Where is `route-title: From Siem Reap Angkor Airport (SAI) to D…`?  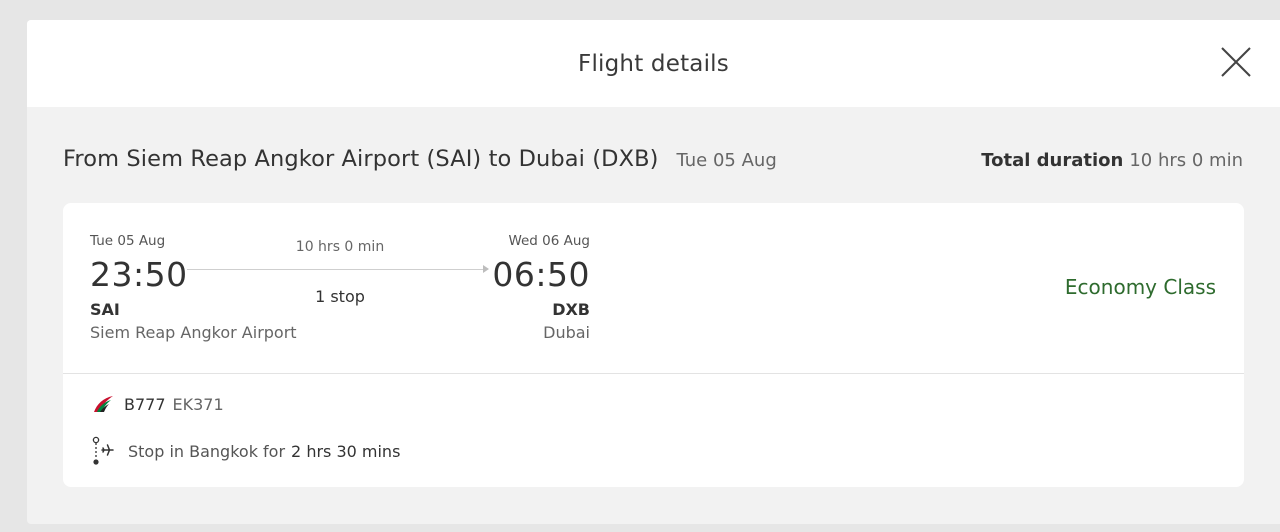
route-title: From Siem Reap Angkor Airport (SAI) to D… is located at coordinates (361, 159).